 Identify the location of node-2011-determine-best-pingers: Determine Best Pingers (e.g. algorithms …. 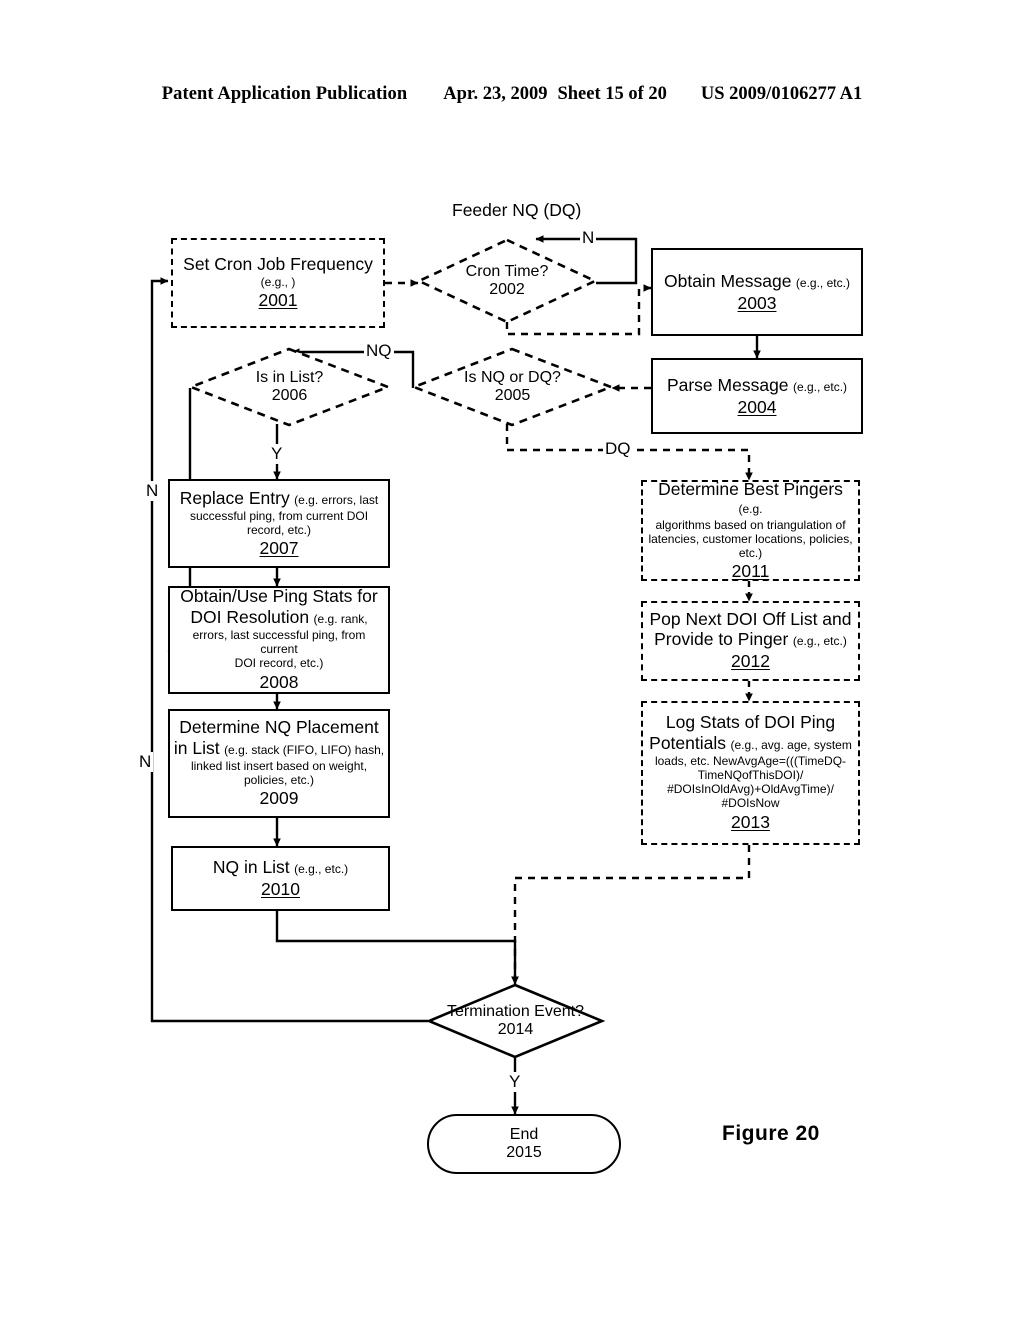
(750, 530).